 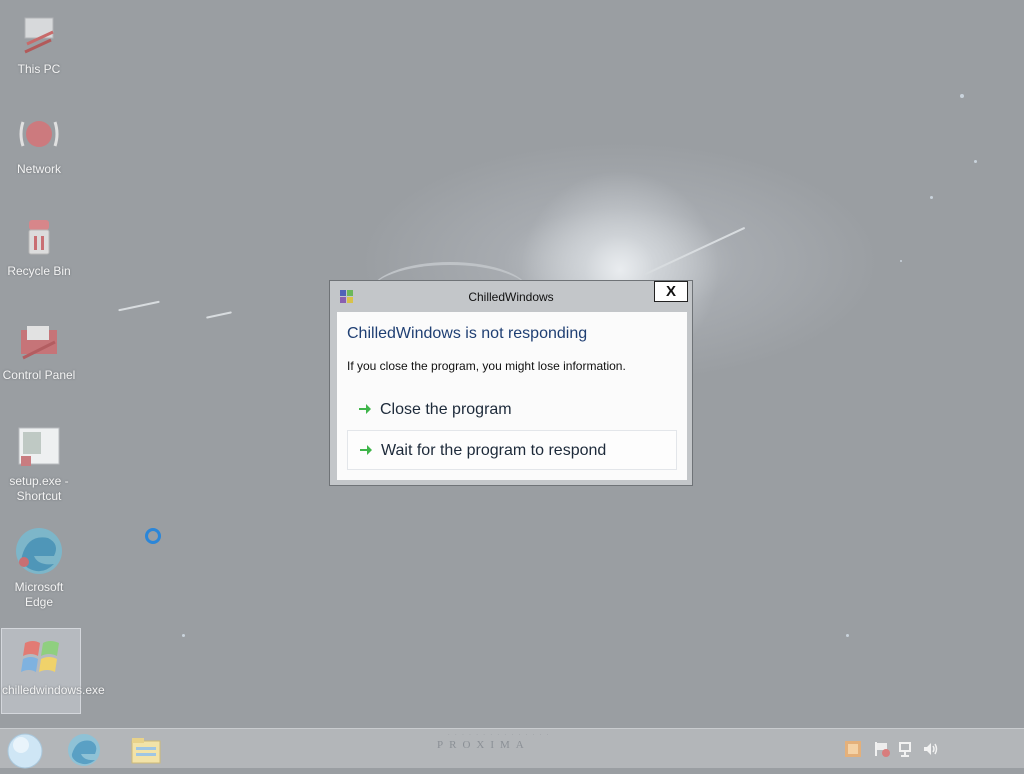 I want to click on network-icon, so click(x=39, y=136).